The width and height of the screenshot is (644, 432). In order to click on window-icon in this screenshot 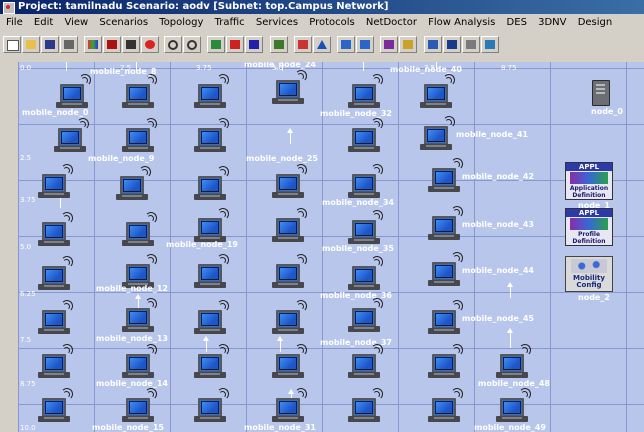, I will do `click(471, 44)`.